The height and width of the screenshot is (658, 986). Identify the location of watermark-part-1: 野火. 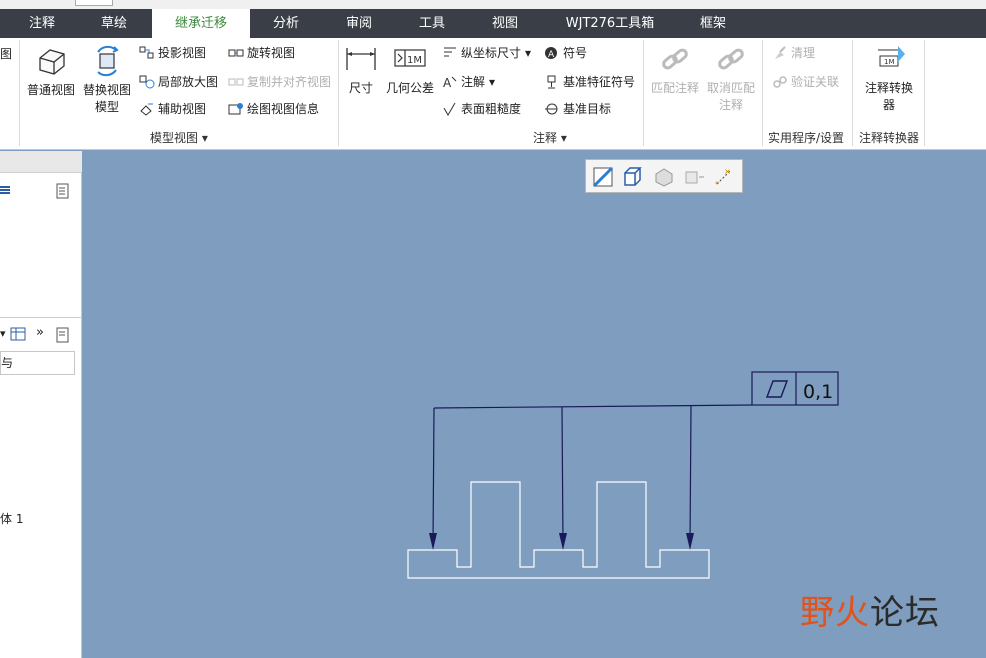
(835, 613).